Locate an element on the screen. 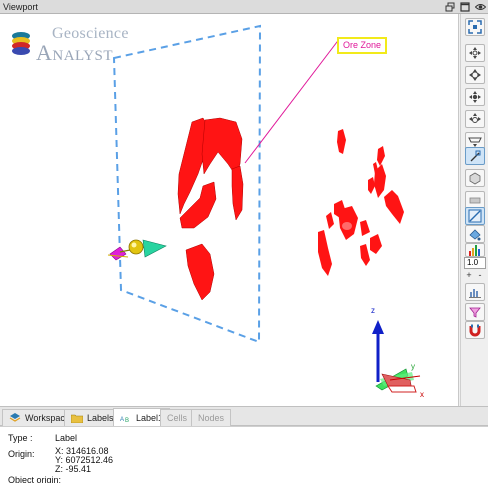 Image resolution: width=488 pixels, height=483 pixels. logo-layers-icon is located at coordinates (21, 43).